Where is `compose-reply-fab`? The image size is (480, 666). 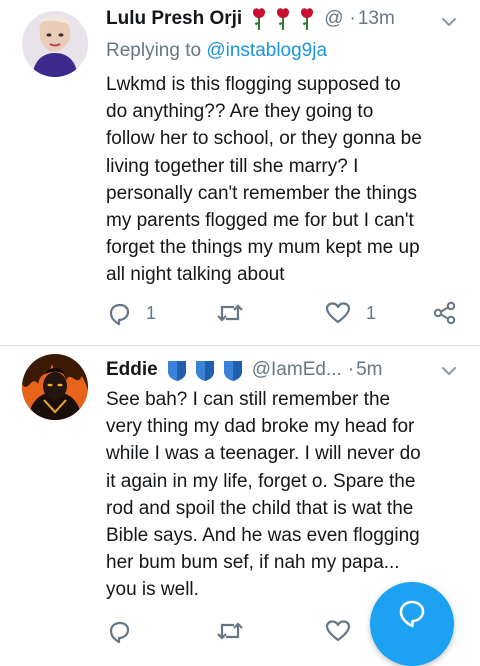
compose-reply-fab is located at coordinates (412, 624).